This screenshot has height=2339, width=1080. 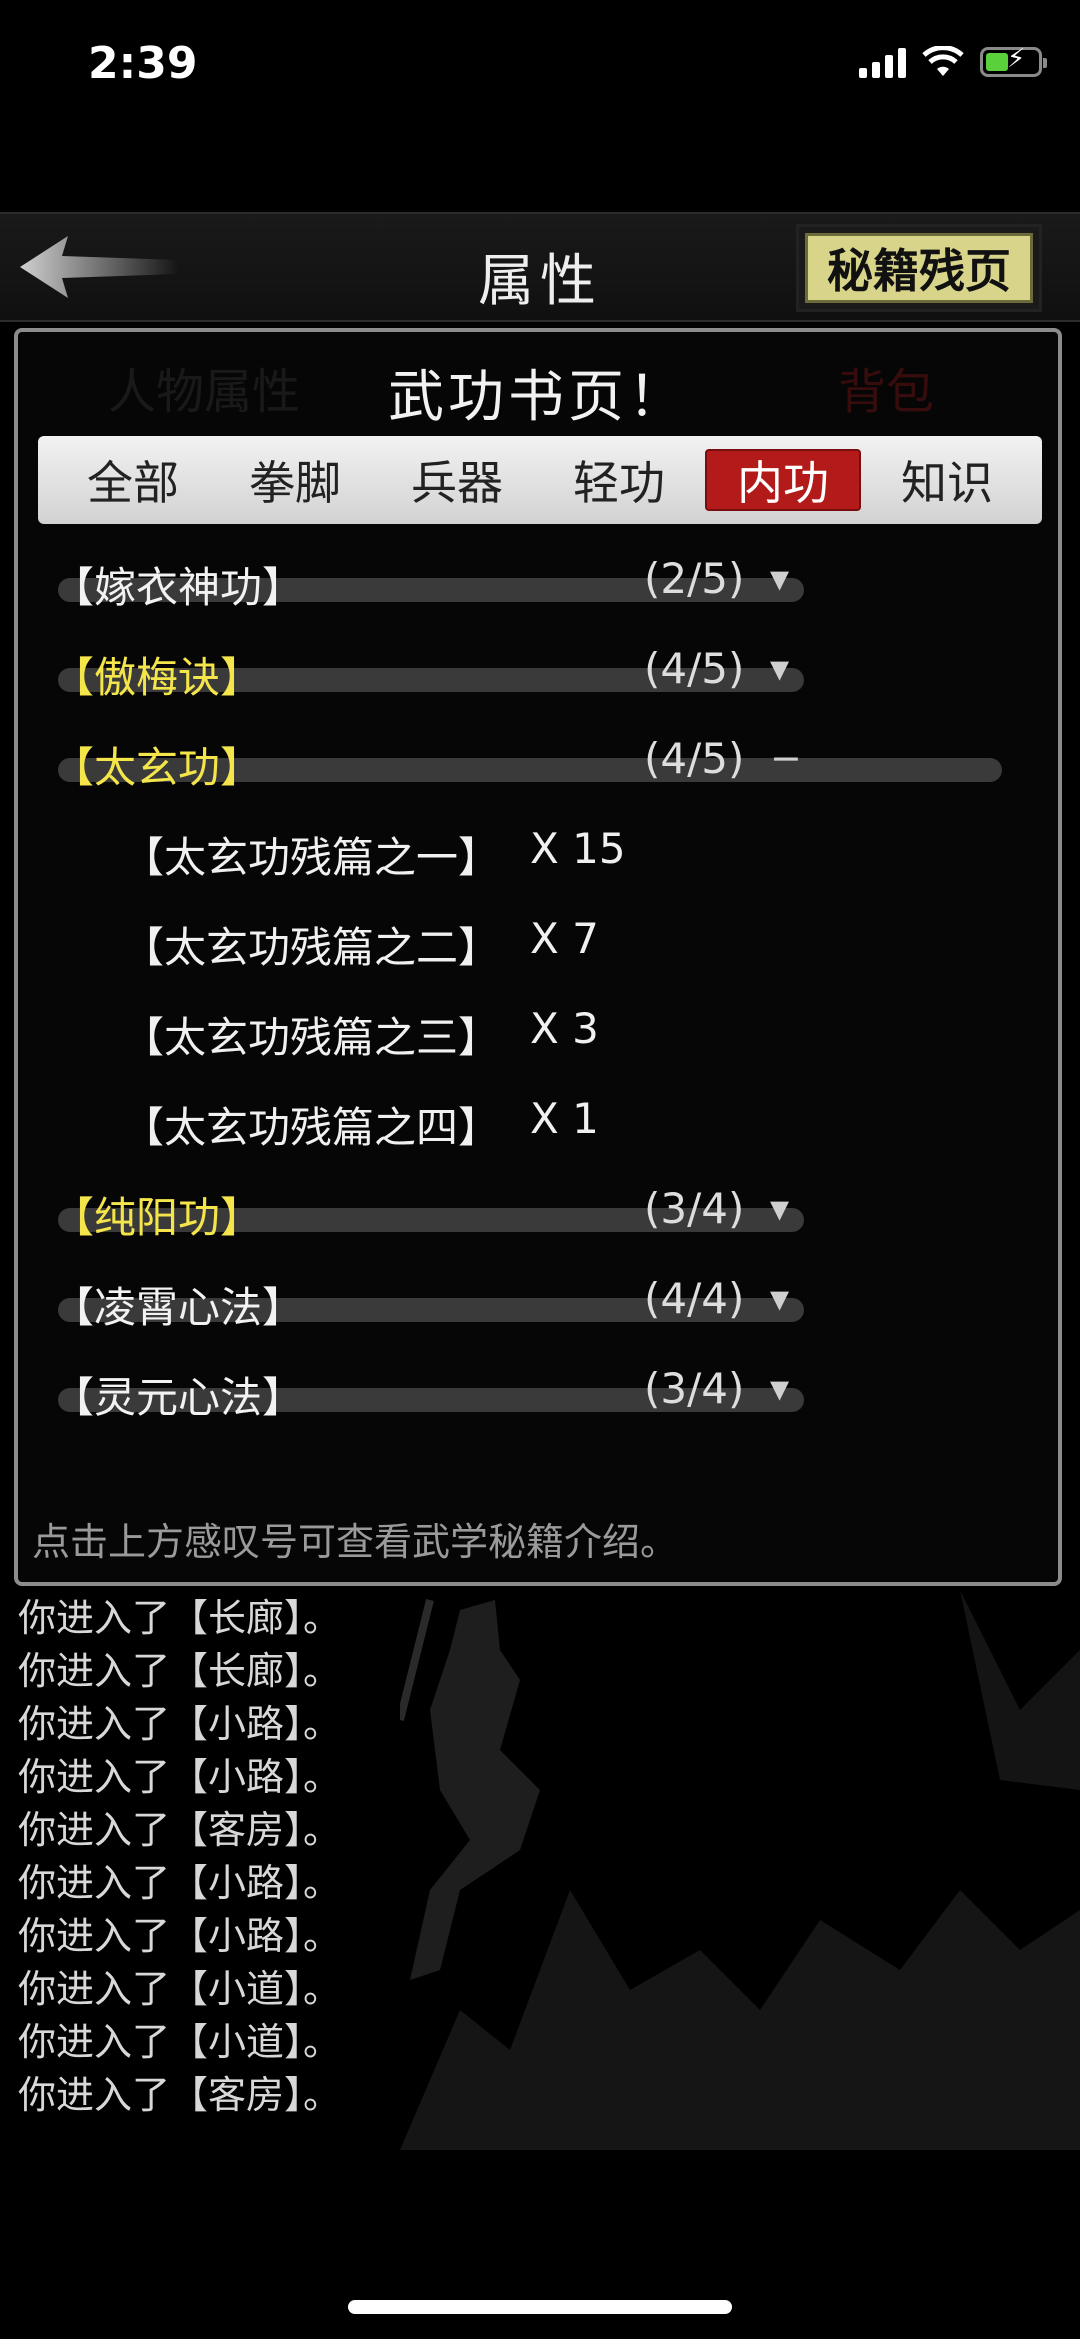 What do you see at coordinates (178, 1307) in the screenshot?
I see `skill-name: 【凌霄心法】` at bounding box center [178, 1307].